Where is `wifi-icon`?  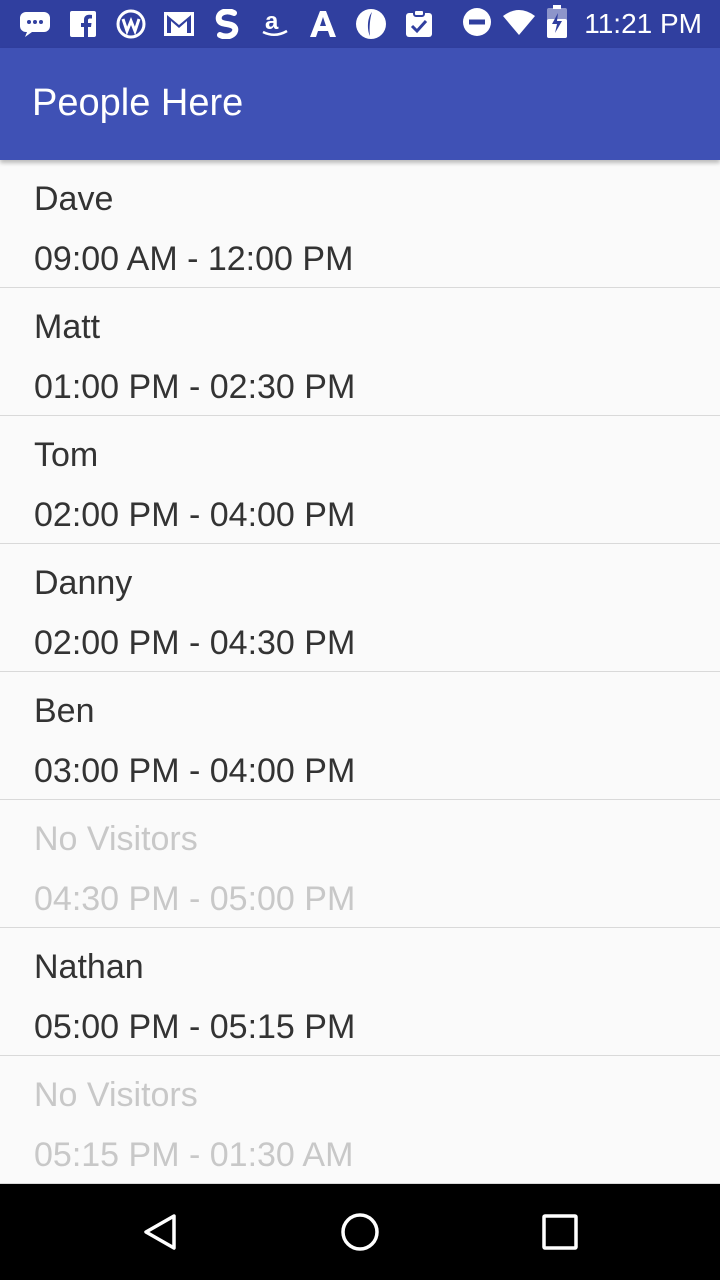 wifi-icon is located at coordinates (519, 24).